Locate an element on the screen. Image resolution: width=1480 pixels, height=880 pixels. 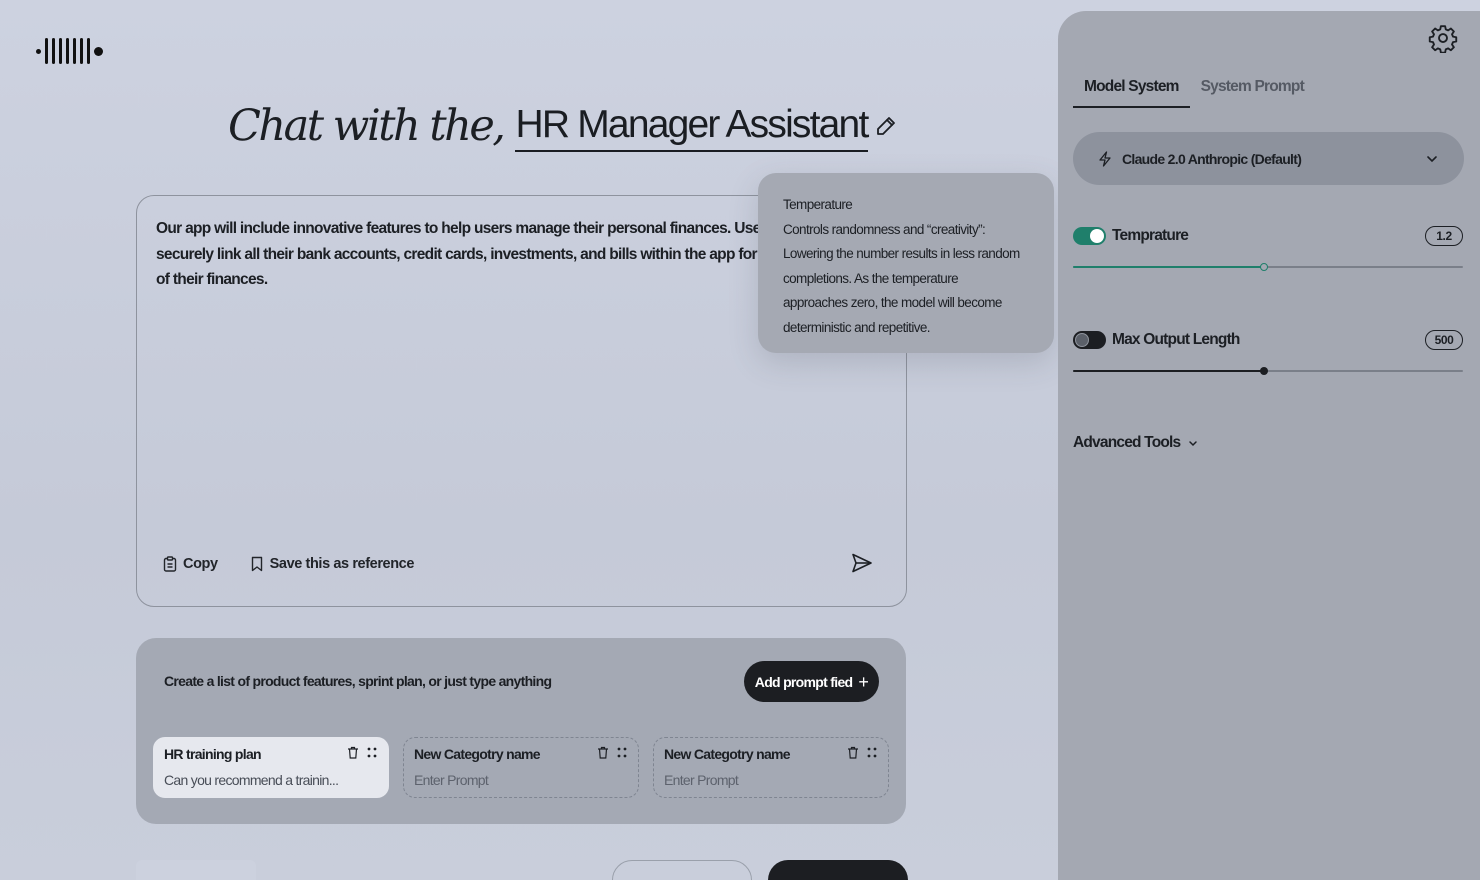
model-select-value: Claude 2.0 Anthropic (Default) is located at coordinates (1212, 158).